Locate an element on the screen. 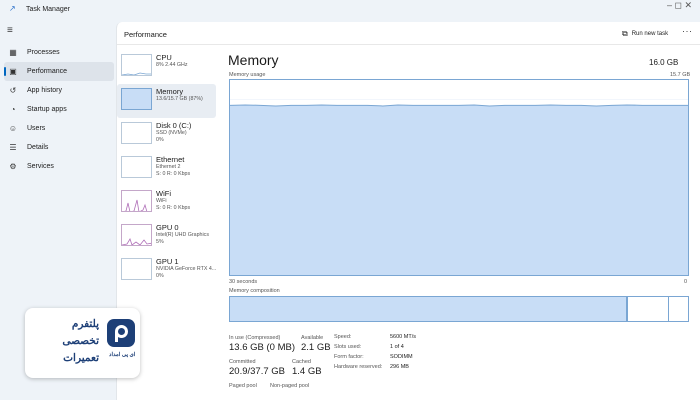 The width and height of the screenshot is (700, 400). window-title: Task Manager is located at coordinates (48, 9).